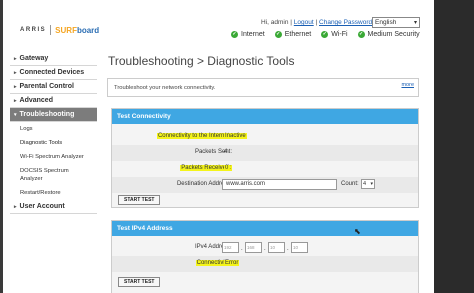  I want to click on sidebar-subitem-logs: Logs, so click(53, 129).